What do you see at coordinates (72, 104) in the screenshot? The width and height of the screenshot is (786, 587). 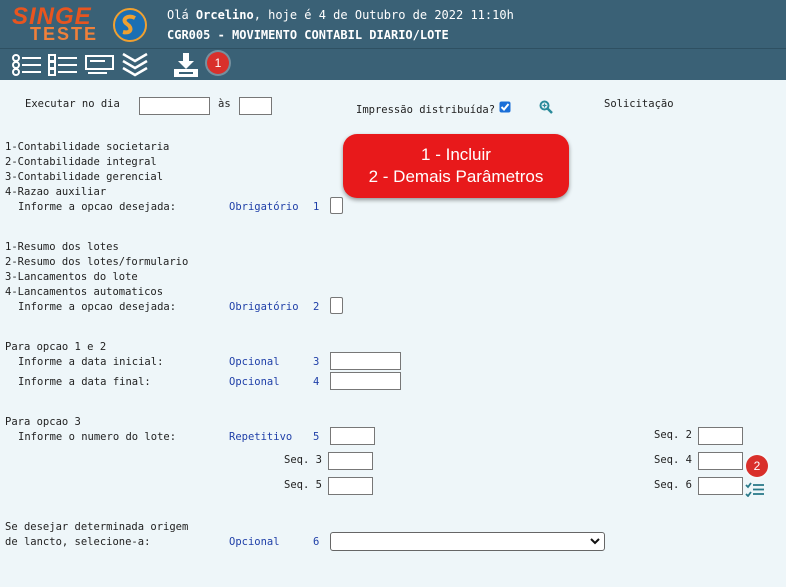 I see `executar-label: Executar no dia` at bounding box center [72, 104].